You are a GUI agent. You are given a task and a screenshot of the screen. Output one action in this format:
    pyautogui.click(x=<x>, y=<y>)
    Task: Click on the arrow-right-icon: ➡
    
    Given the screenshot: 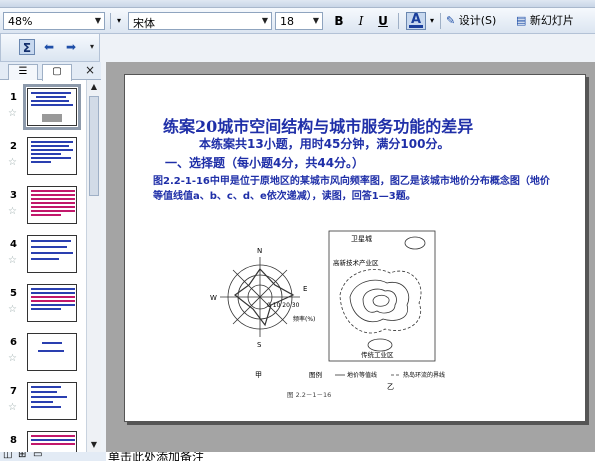 What is the action you would take?
    pyautogui.click(x=71, y=47)
    